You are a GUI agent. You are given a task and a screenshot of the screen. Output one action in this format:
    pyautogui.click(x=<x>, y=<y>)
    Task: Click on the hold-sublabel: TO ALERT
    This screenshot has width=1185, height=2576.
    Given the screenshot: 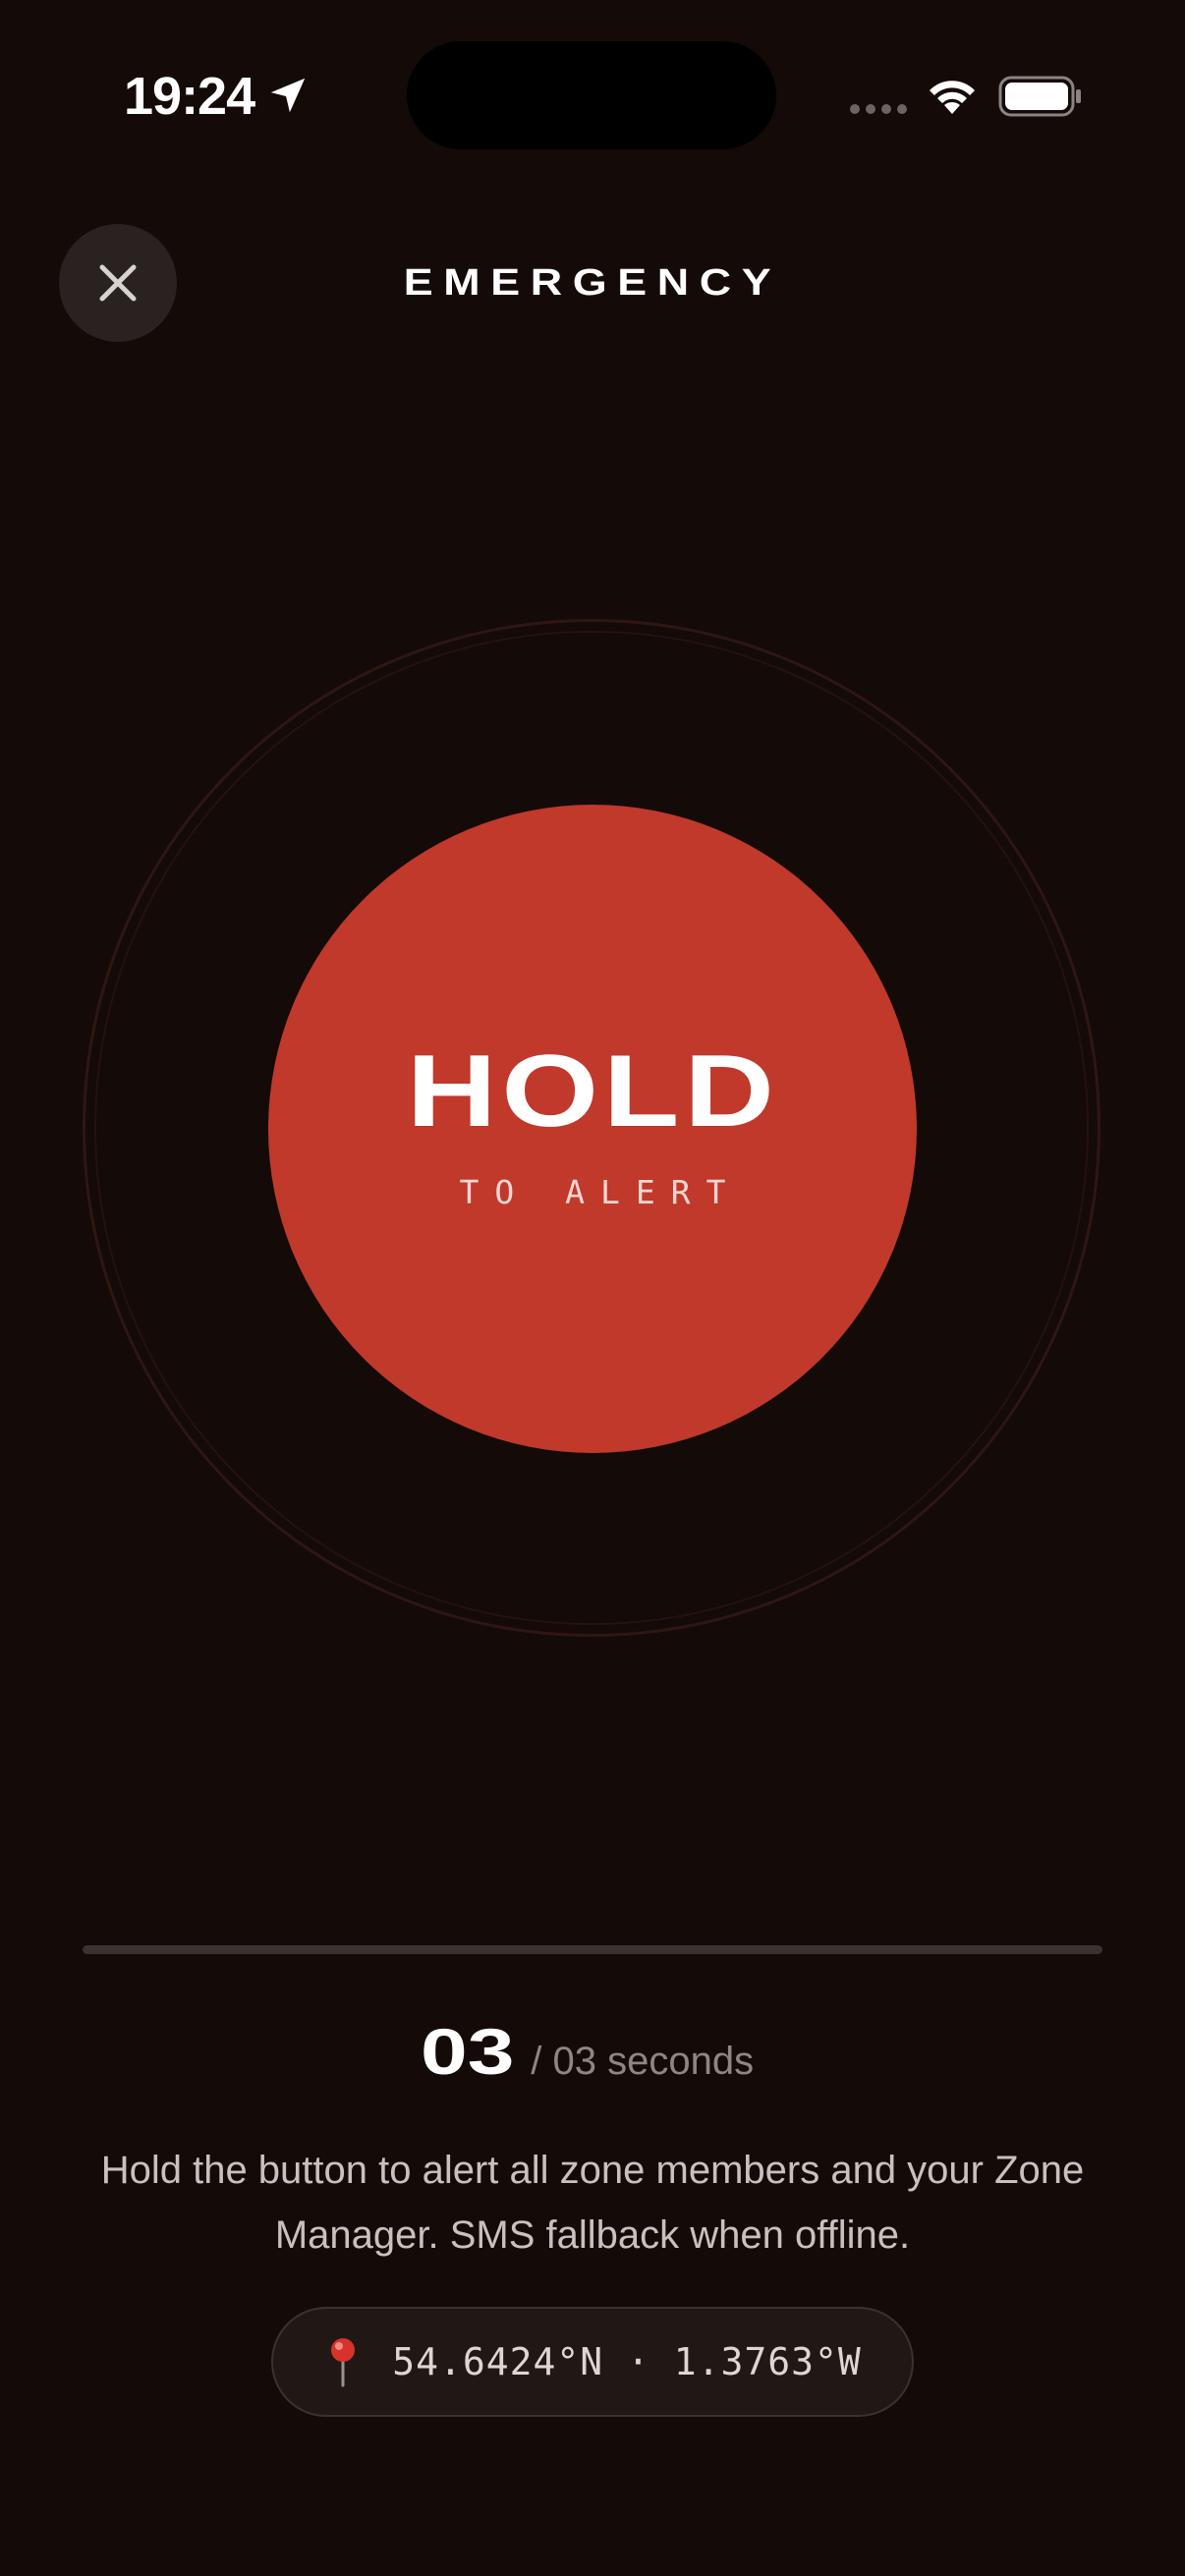 What is the action you would take?
    pyautogui.click(x=600, y=1191)
    